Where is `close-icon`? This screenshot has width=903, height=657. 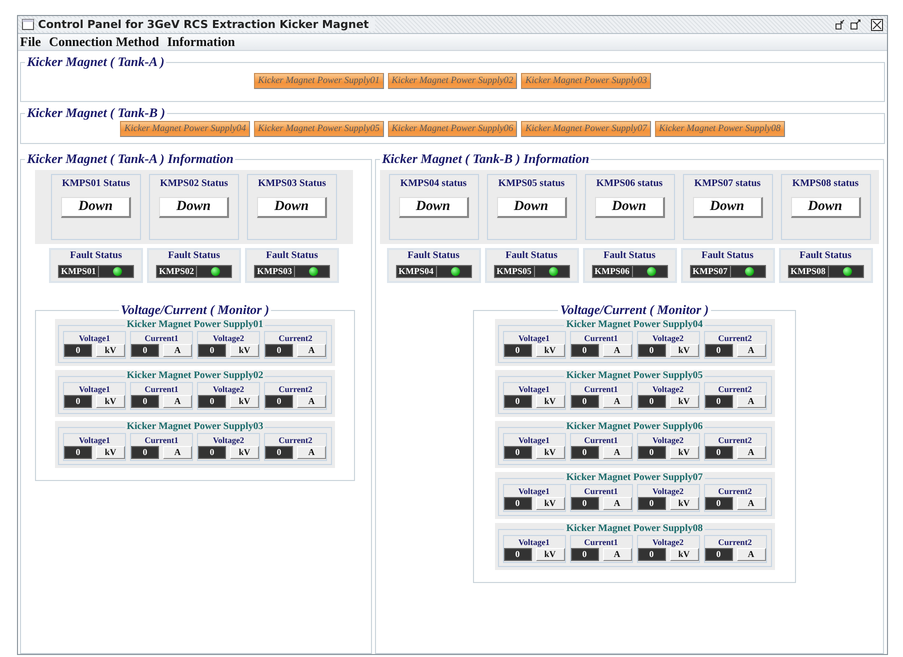
close-icon is located at coordinates (877, 24).